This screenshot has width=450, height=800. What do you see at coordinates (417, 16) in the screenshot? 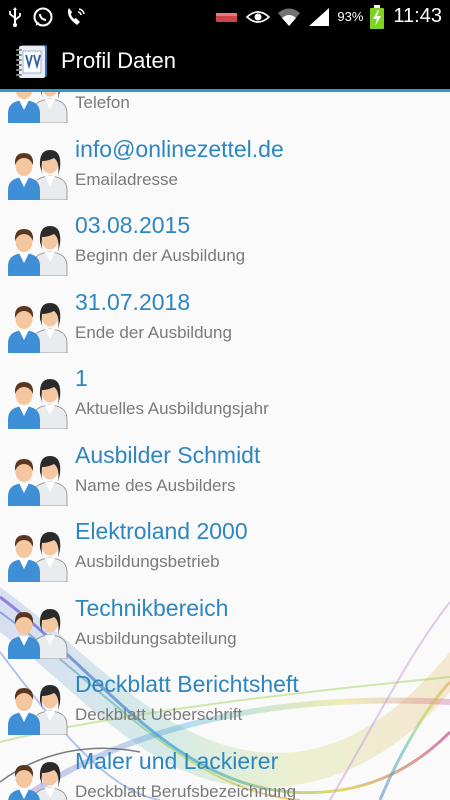
I see `clock: 11:43` at bounding box center [417, 16].